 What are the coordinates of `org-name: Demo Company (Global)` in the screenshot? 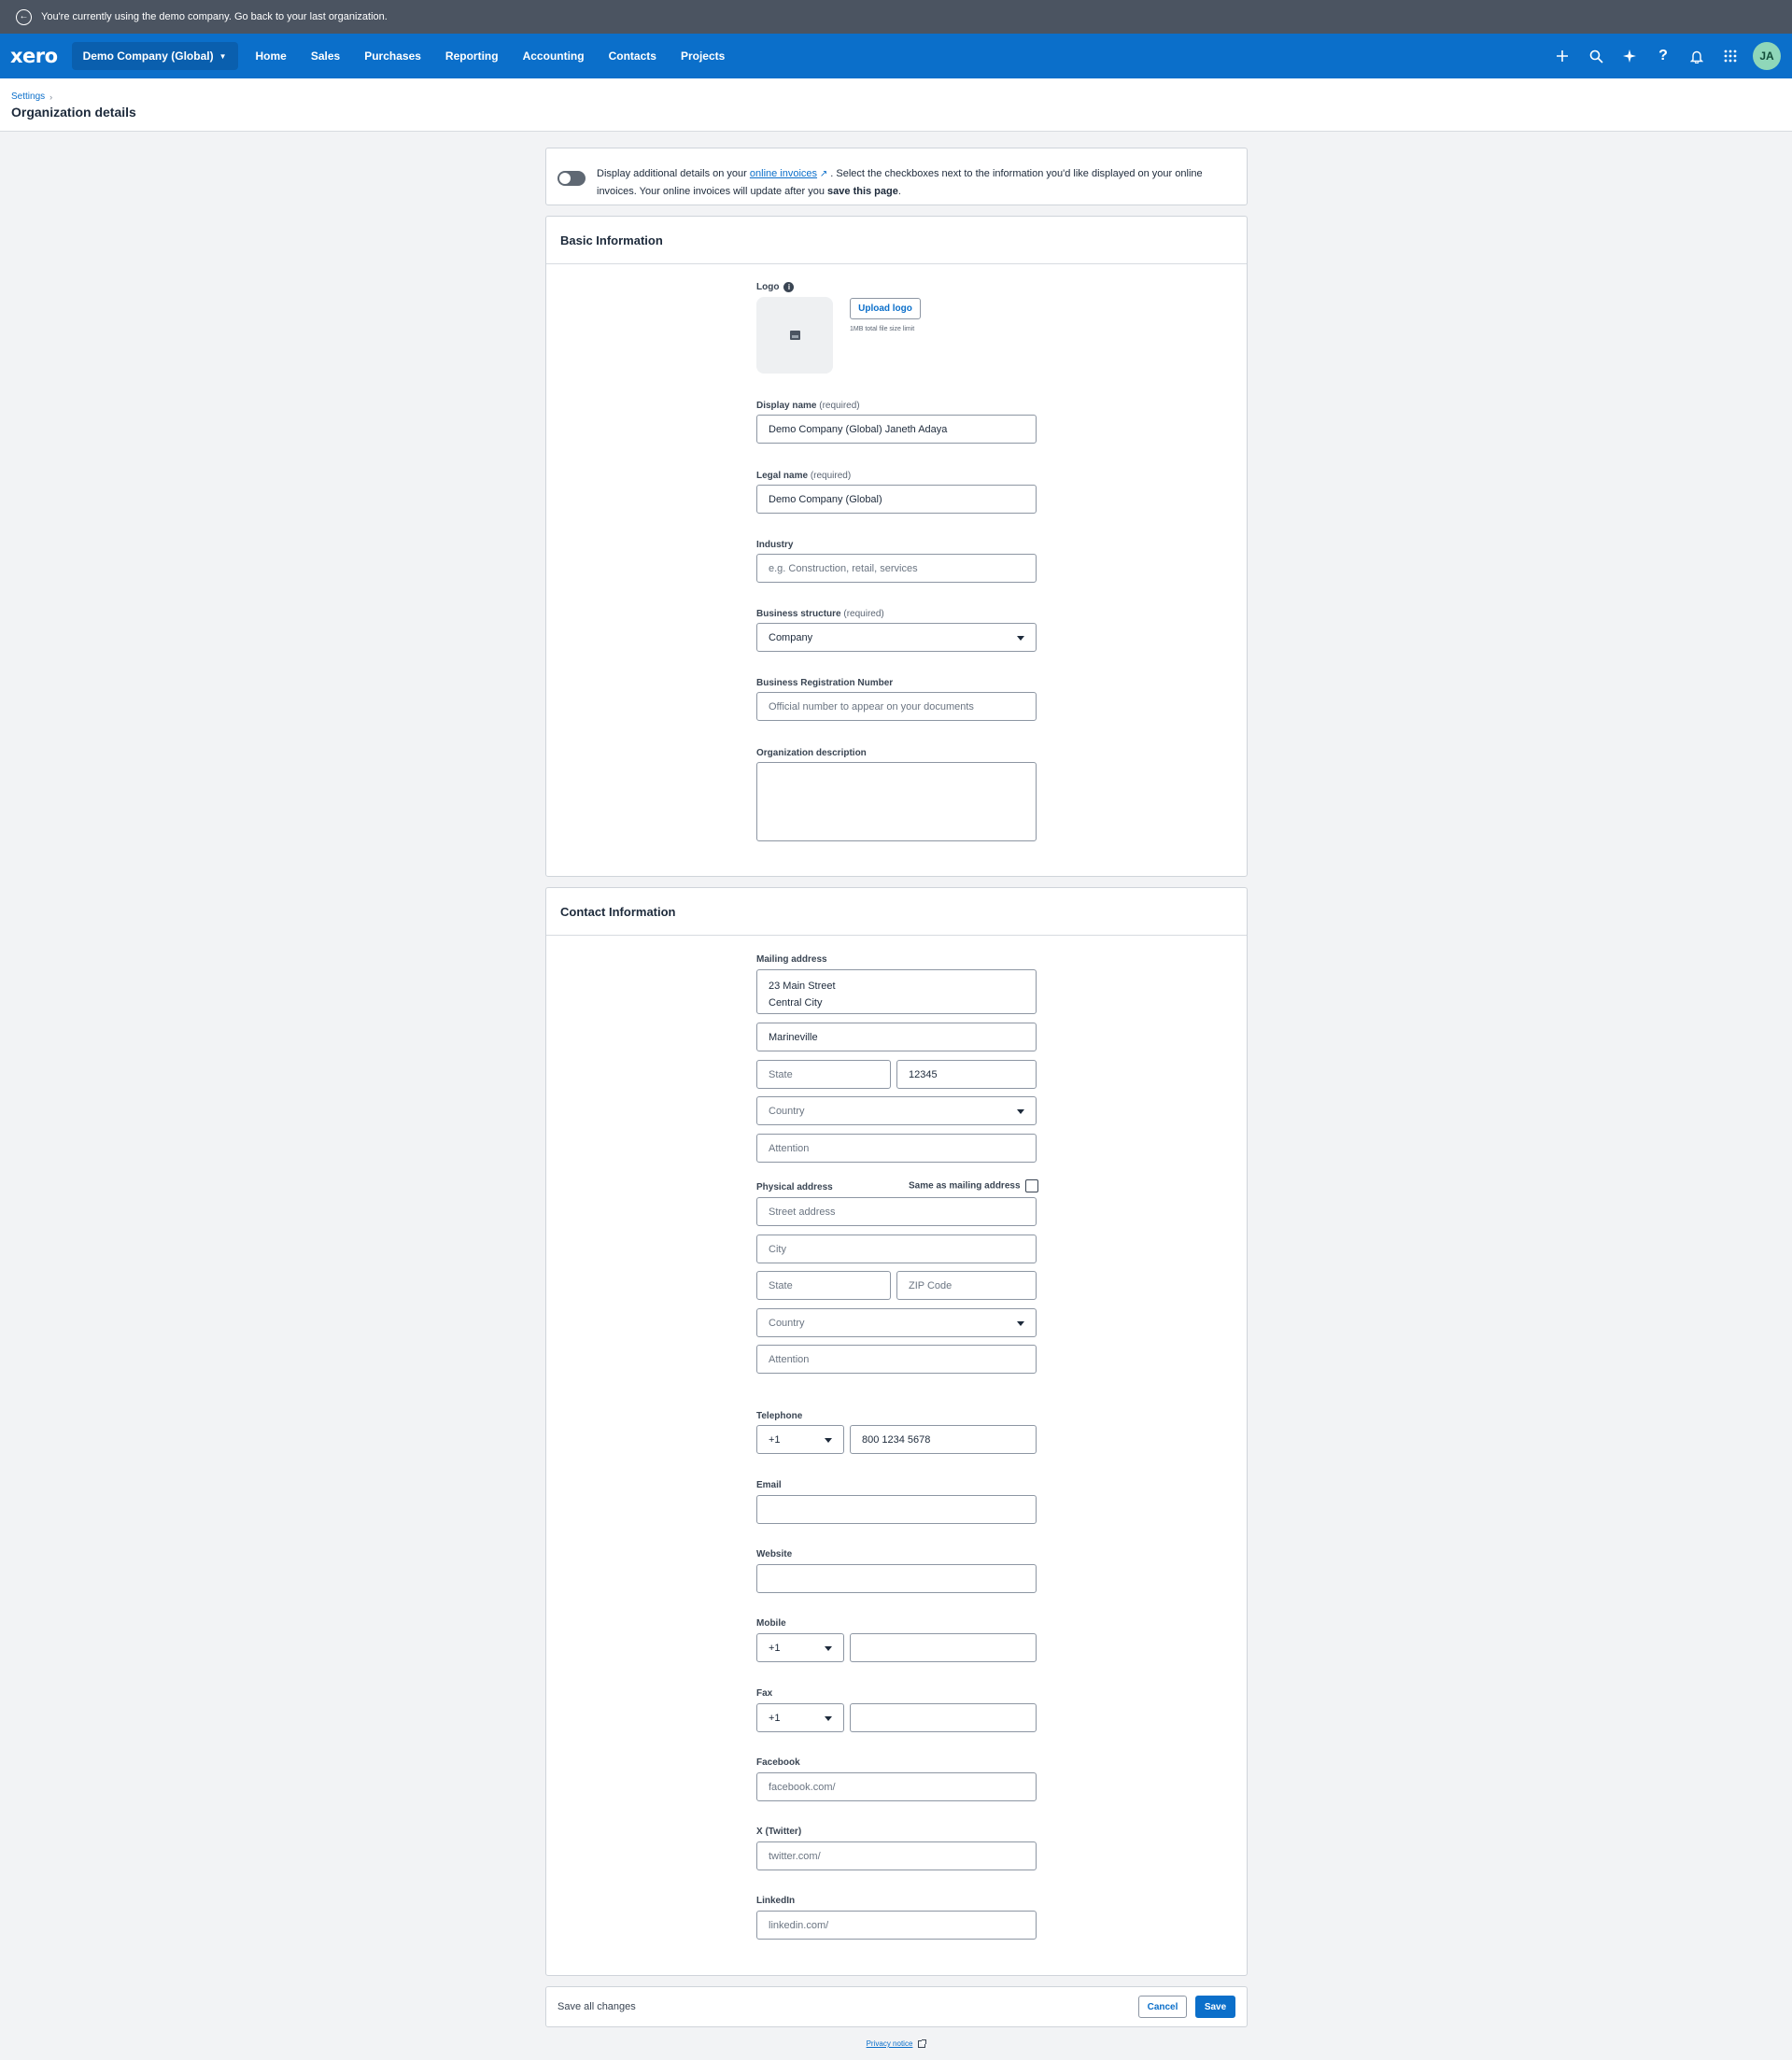 It's located at (148, 56).